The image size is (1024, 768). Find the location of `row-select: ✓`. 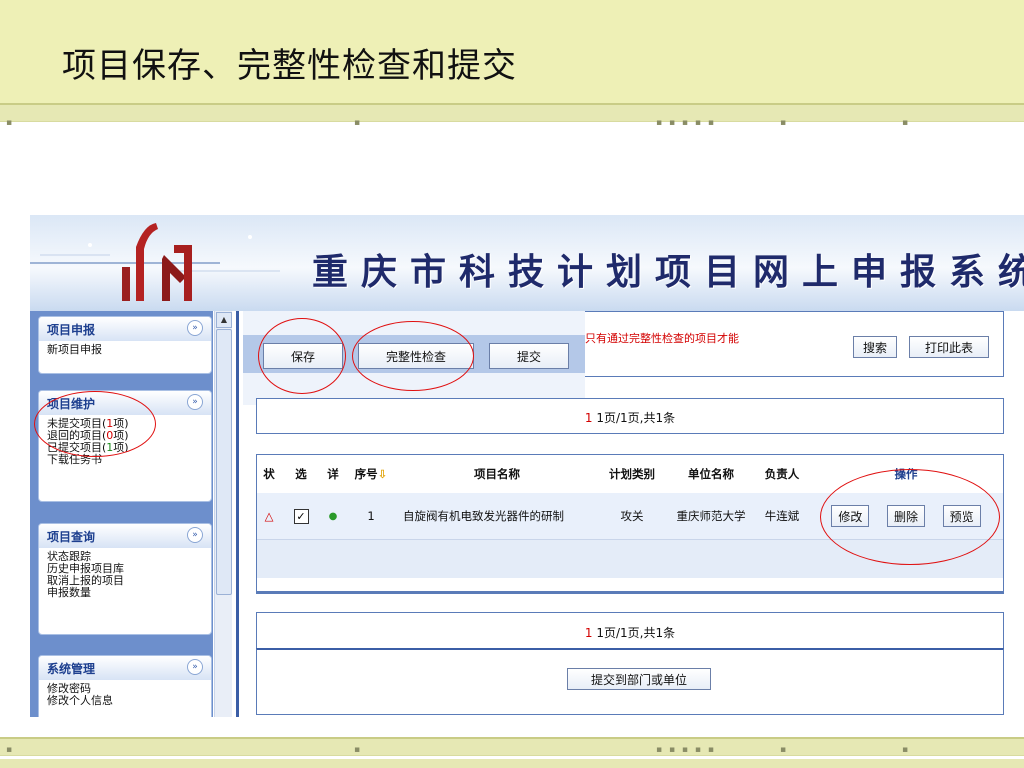

row-select: ✓ is located at coordinates (301, 516).